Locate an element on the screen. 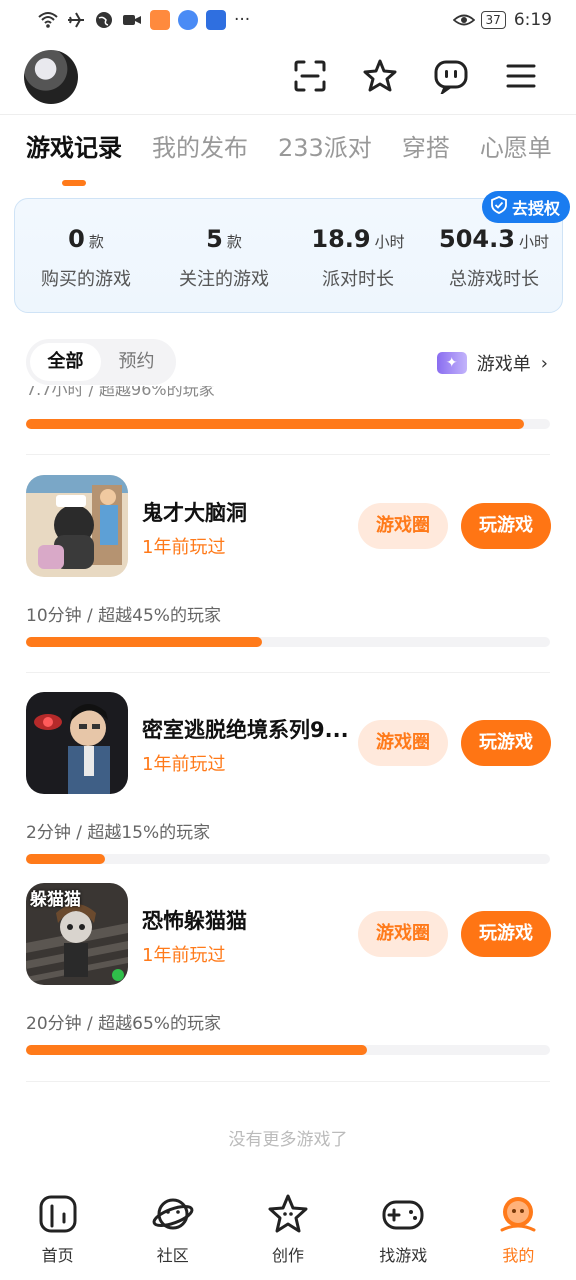  nav-mine: 我的 is located at coordinates (518, 1236).